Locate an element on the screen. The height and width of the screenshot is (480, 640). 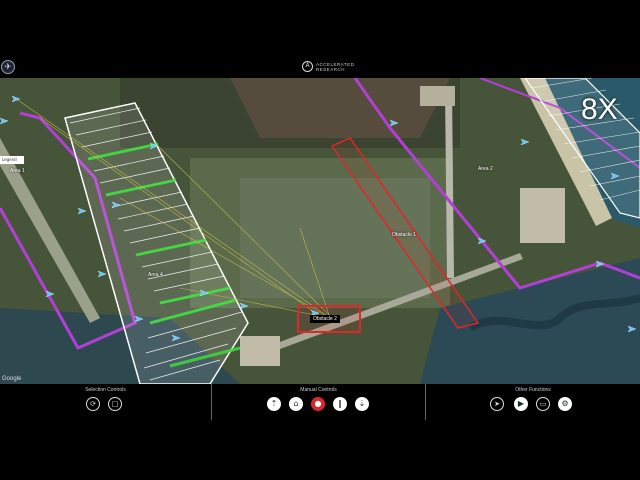
area-4-label: Area 4 is located at coordinates (155, 275).